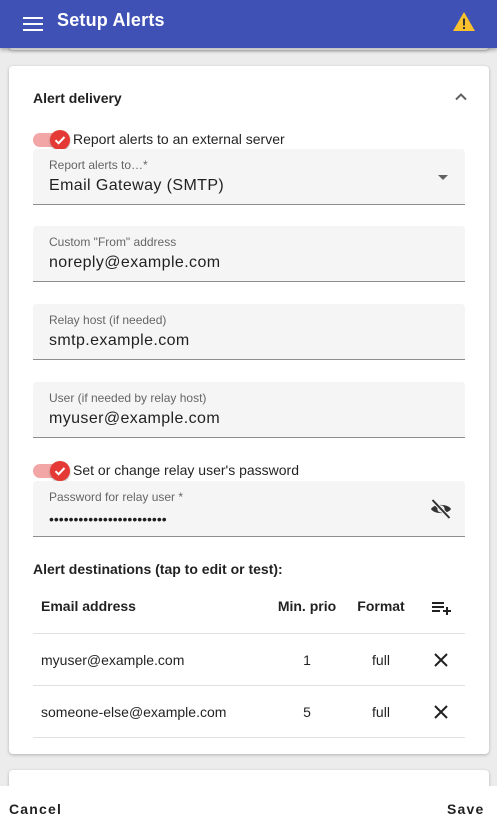  I want to click on report-to-value: Email Gateway (SMTP), so click(137, 185).